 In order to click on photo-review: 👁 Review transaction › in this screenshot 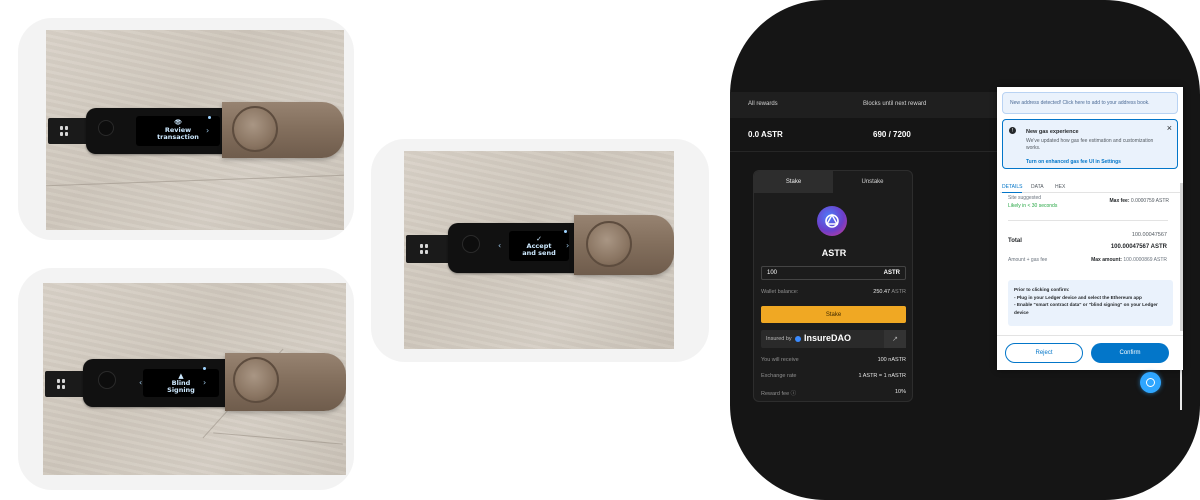, I will do `click(195, 130)`.